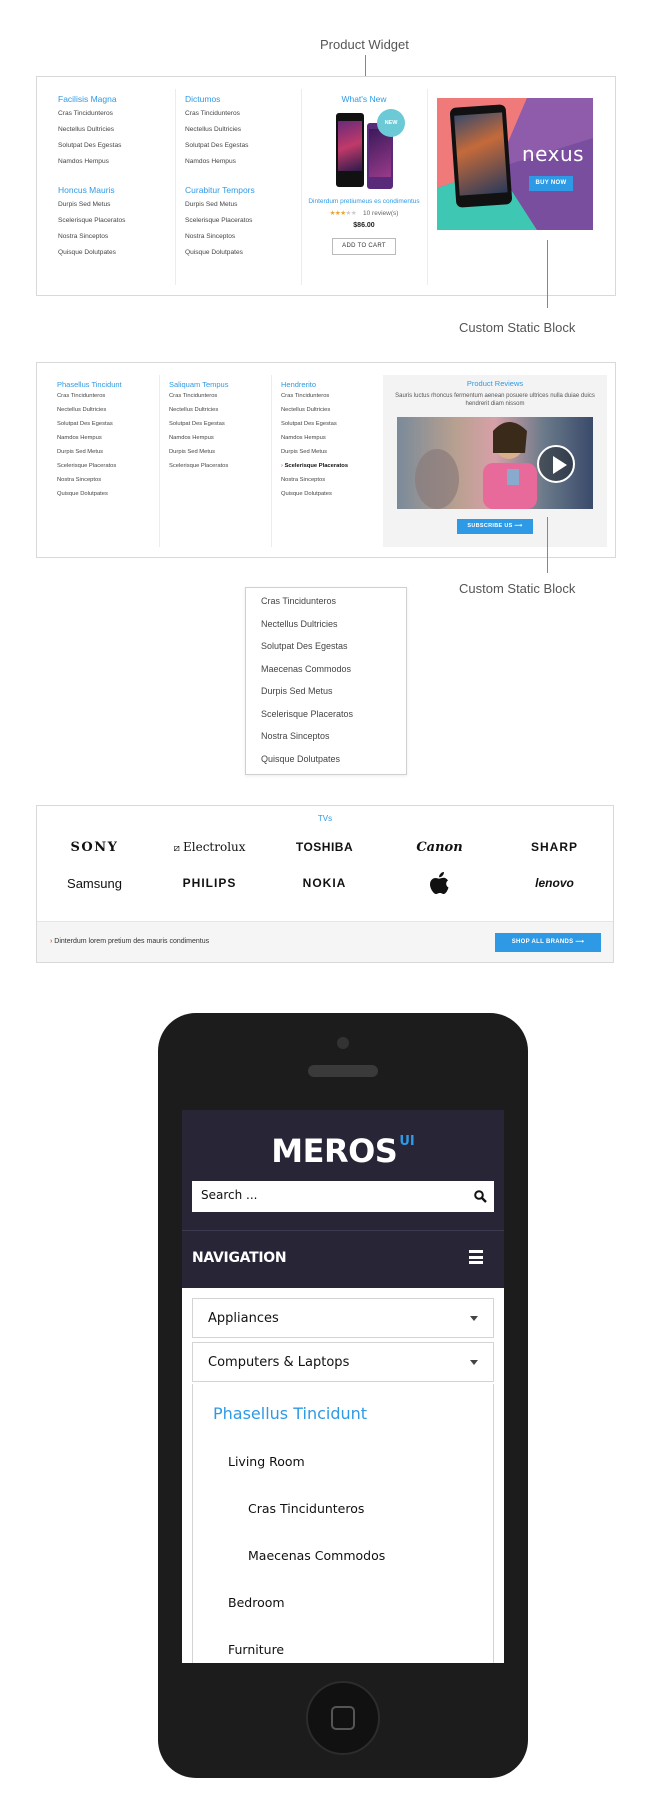 This screenshot has height=1816, width=652. I want to click on brand-logo-lenovo: lenovo, so click(554, 883).